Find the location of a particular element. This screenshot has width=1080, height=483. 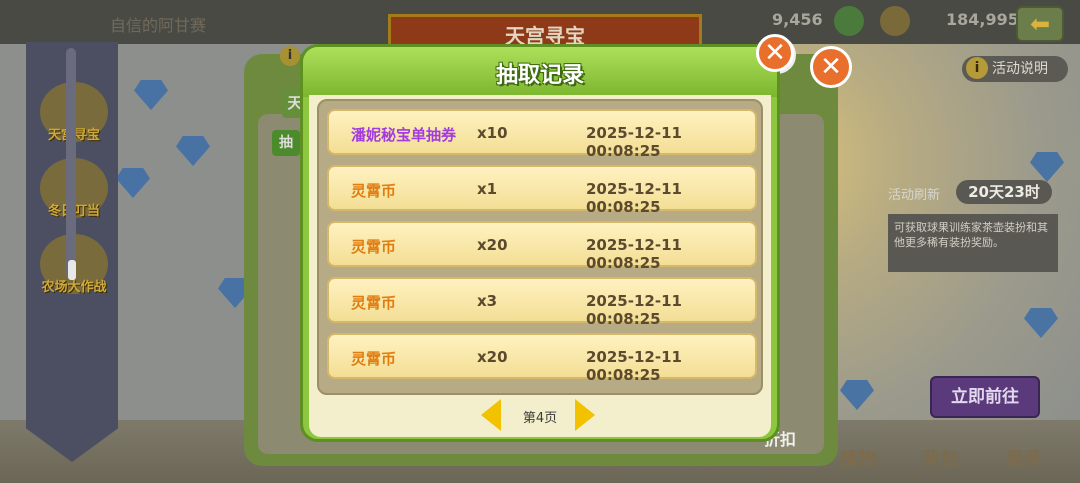

record-quantity: x3 is located at coordinates (487, 301).